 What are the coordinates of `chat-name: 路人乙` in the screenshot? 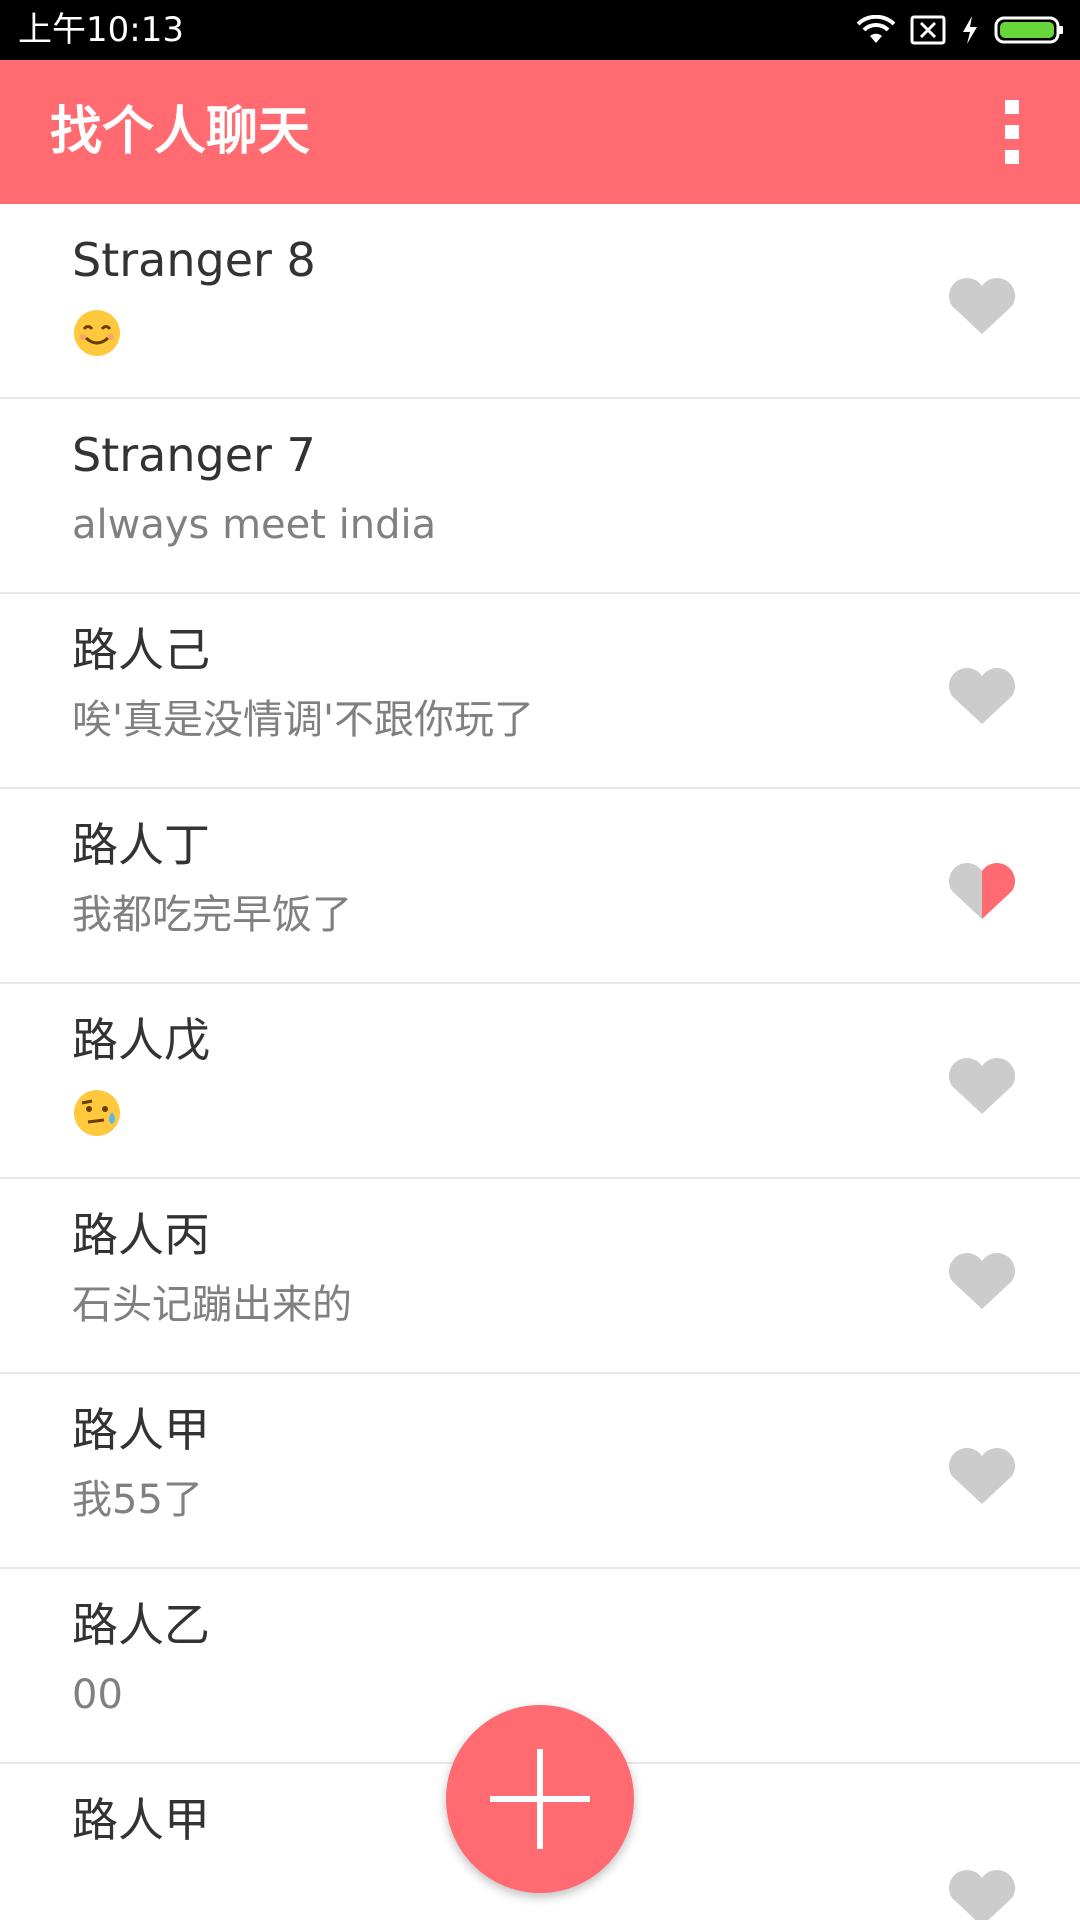 It's located at (141, 1625).